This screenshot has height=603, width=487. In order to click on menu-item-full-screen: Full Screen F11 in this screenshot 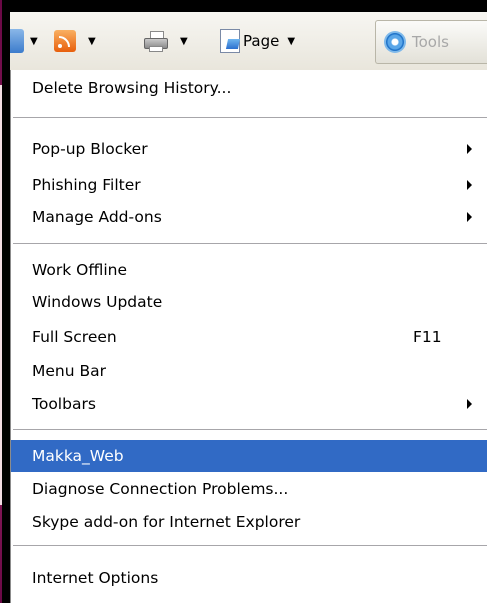, I will do `click(249, 337)`.